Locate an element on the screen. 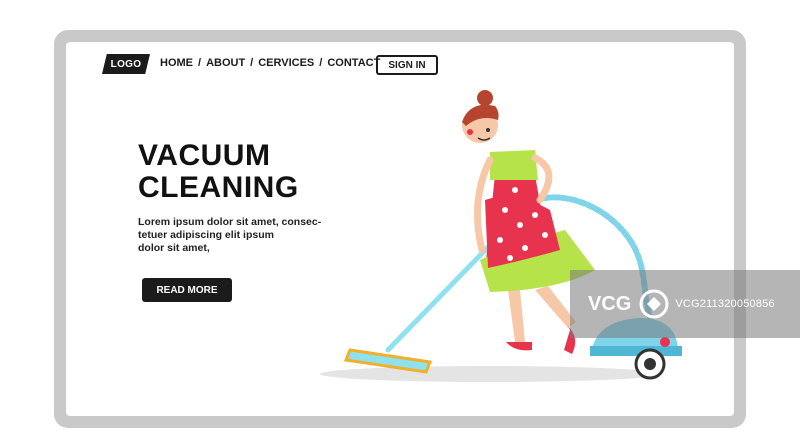 The image size is (800, 448). floor-shadow is located at coordinates (490, 374).